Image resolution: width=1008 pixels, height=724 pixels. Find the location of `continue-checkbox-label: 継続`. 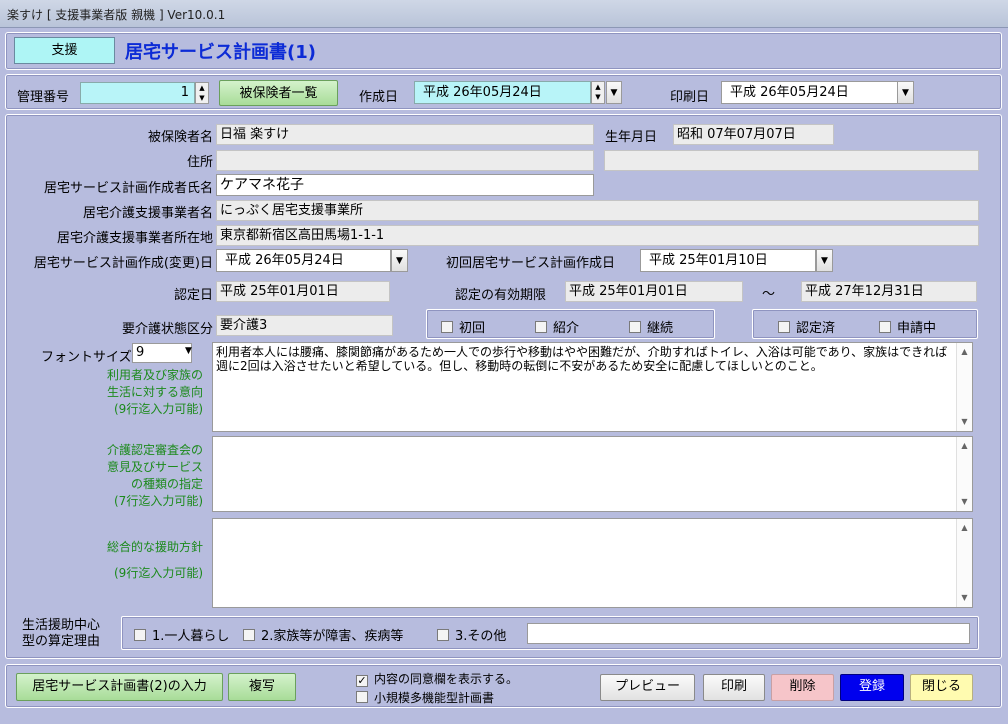

continue-checkbox-label: 継続 is located at coordinates (660, 328).